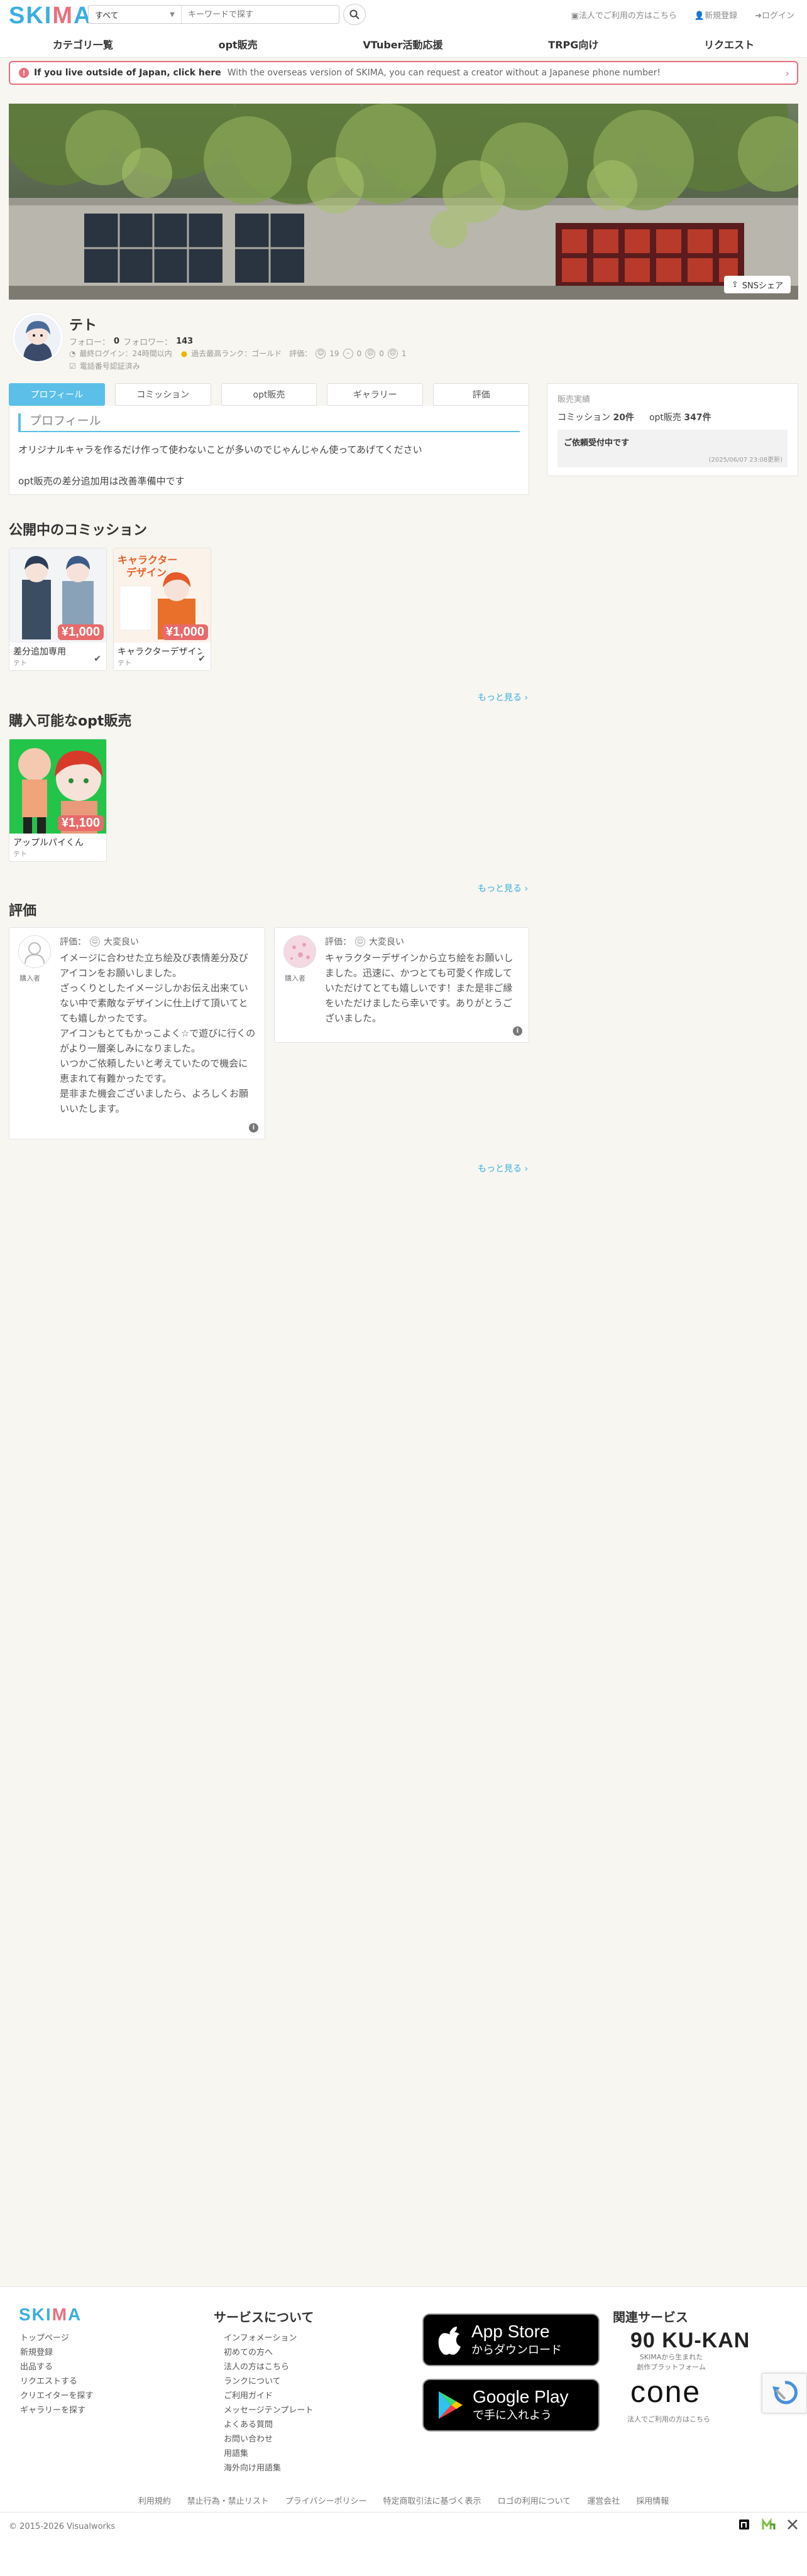  What do you see at coordinates (57, 786) in the screenshot?
I see `opt-thumb: ¥1,100` at bounding box center [57, 786].